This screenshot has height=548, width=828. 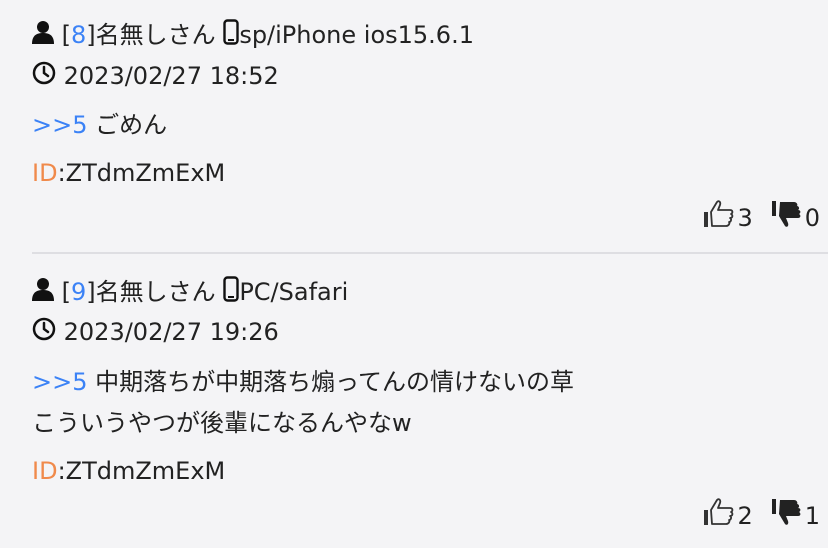 I want to click on device-info: PC/Safari, so click(x=294, y=292).